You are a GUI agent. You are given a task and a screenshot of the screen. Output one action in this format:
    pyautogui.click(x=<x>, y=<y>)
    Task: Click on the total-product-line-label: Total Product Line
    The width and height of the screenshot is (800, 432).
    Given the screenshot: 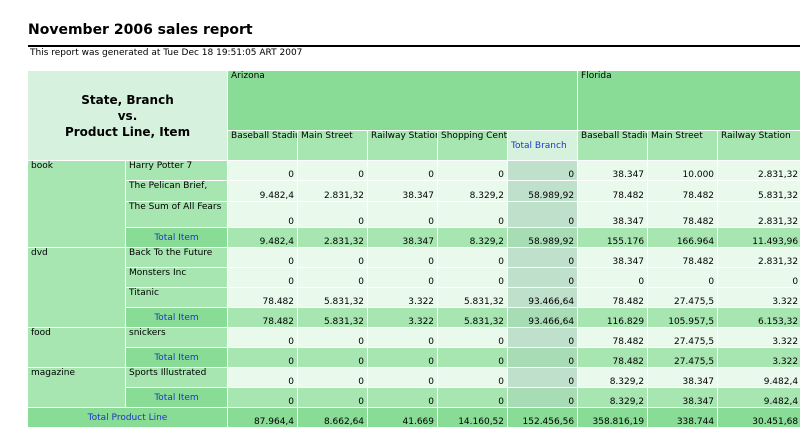 What is the action you would take?
    pyautogui.click(x=127, y=417)
    